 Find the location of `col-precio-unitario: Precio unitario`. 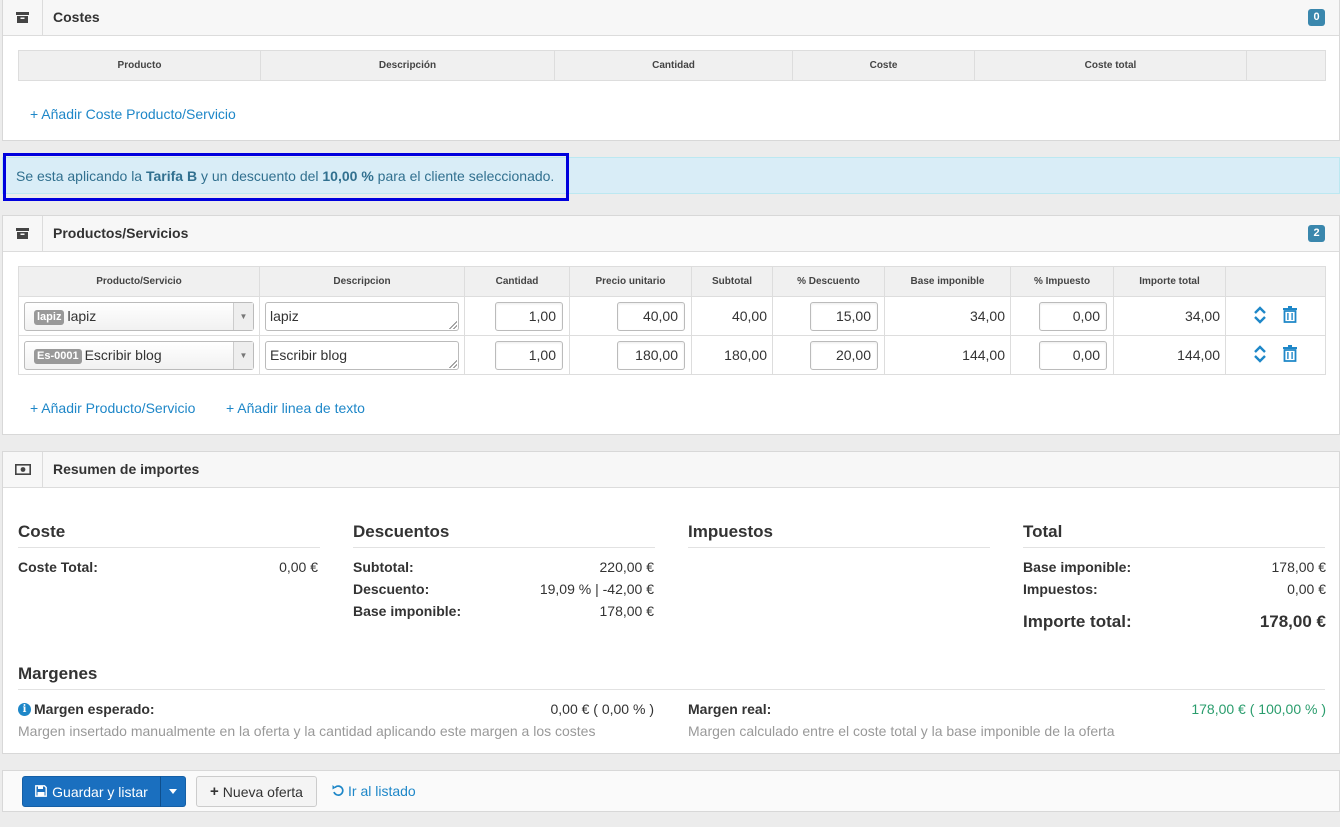

col-precio-unitario: Precio unitario is located at coordinates (630, 281).